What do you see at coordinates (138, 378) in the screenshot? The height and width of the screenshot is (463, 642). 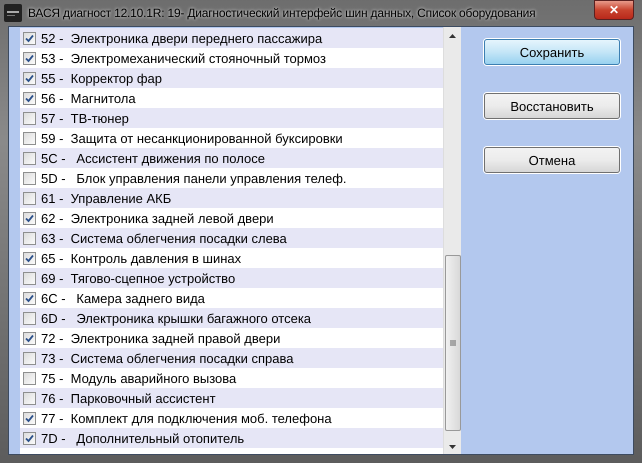 I see `equipment-label: 75 - Модуль аварийного вызова` at bounding box center [138, 378].